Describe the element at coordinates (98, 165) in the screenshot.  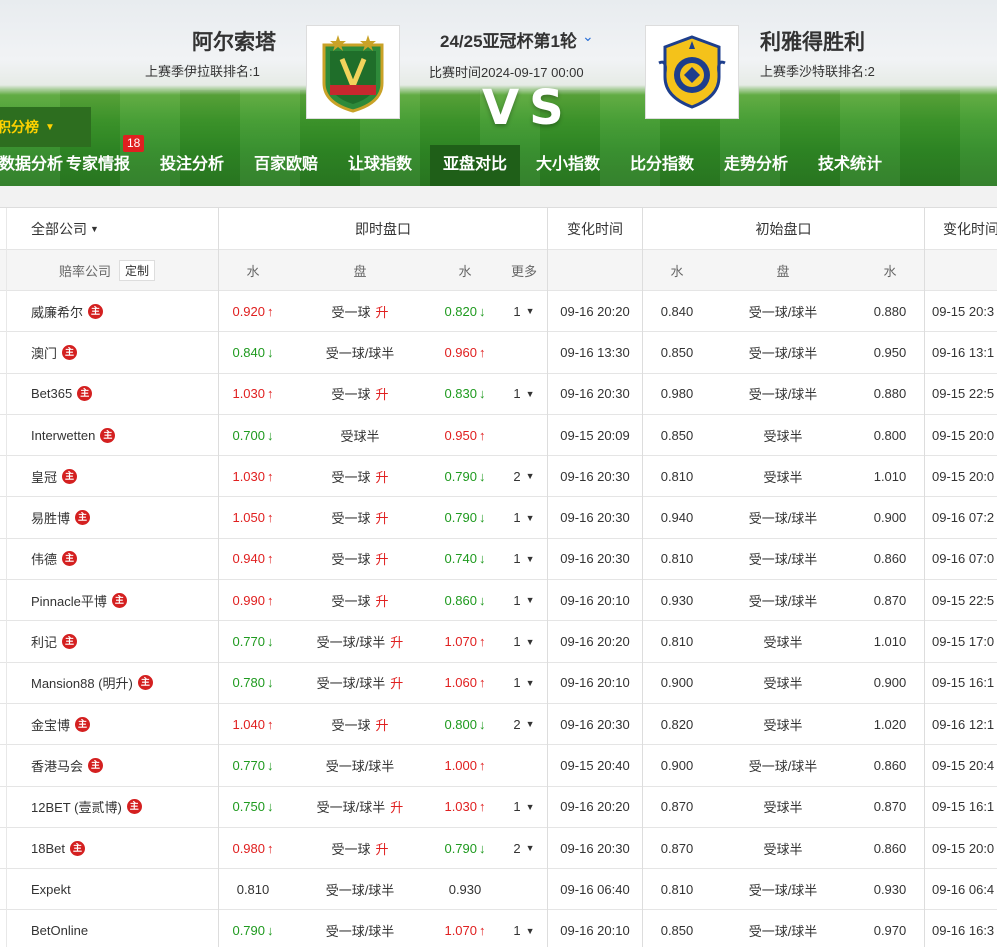
I see `tab-expert-intel: 专家情报` at that location.